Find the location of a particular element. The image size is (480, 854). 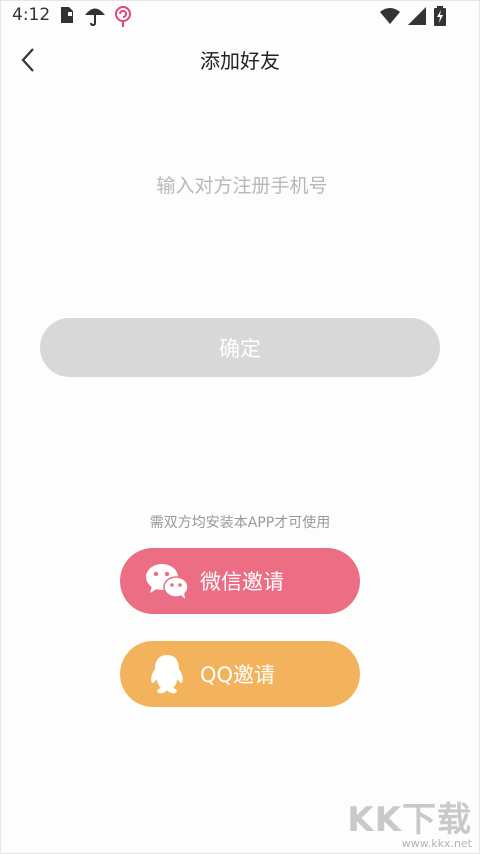

confirm-label: 确定 is located at coordinates (240, 348).